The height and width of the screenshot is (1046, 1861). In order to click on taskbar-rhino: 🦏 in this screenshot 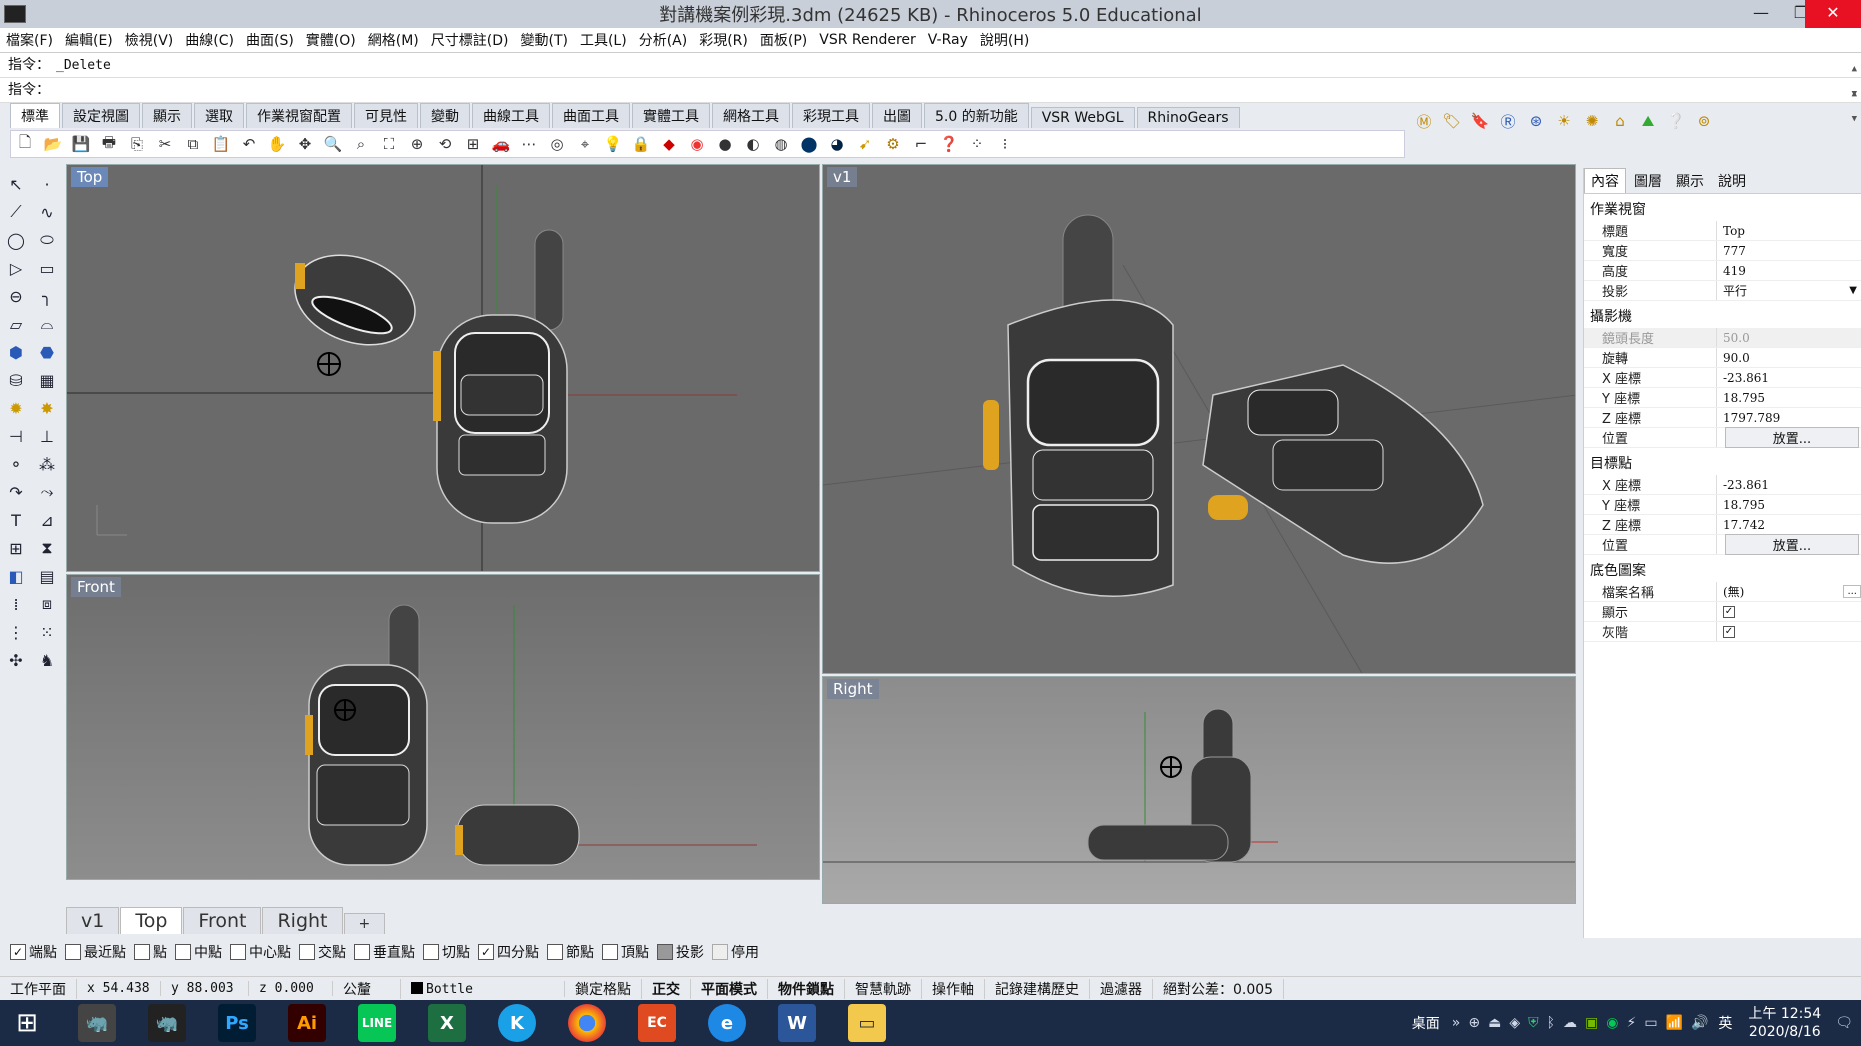, I will do `click(97, 1023)`.